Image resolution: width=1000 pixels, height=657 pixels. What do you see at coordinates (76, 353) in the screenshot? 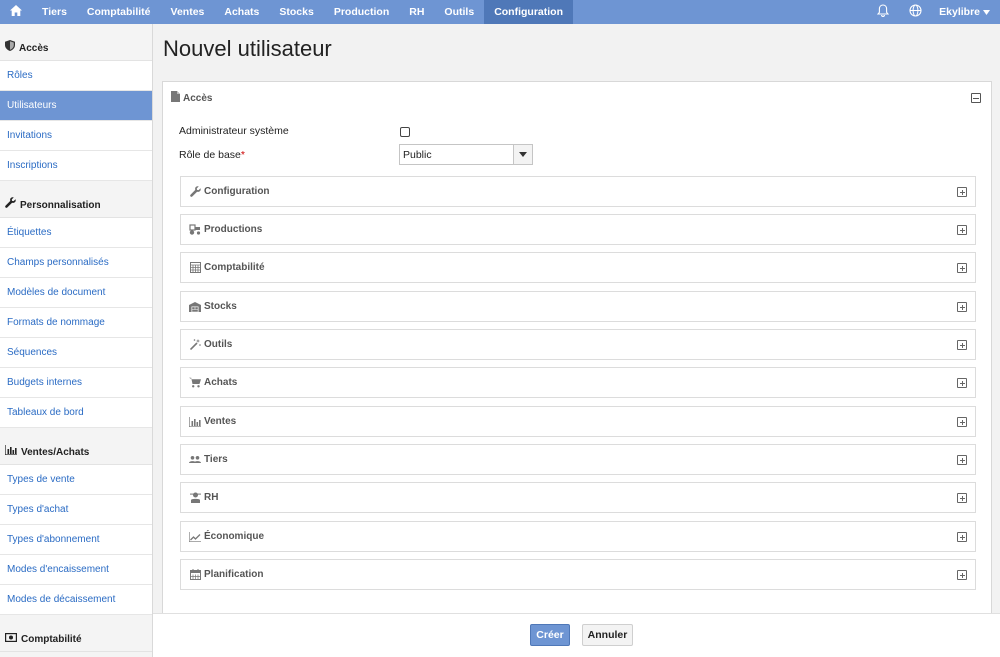
I see `sidebar-item-sequences: Séquences` at bounding box center [76, 353].